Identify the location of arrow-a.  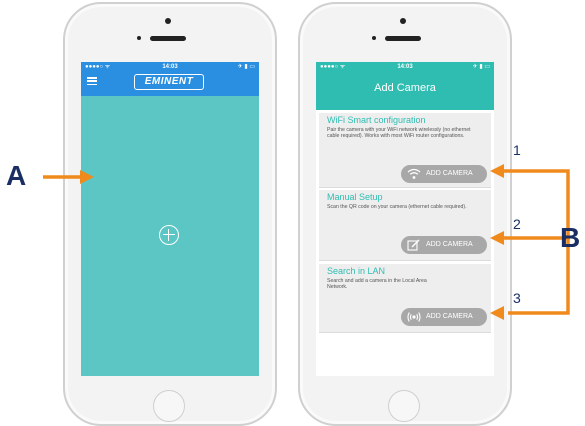
(68, 177).